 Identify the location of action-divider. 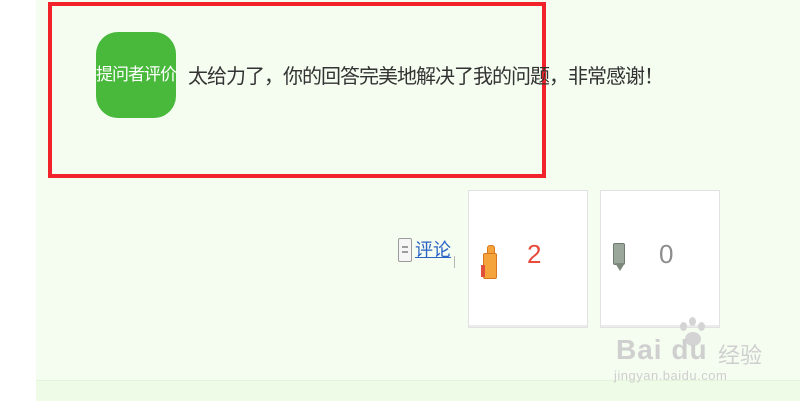
(454, 262).